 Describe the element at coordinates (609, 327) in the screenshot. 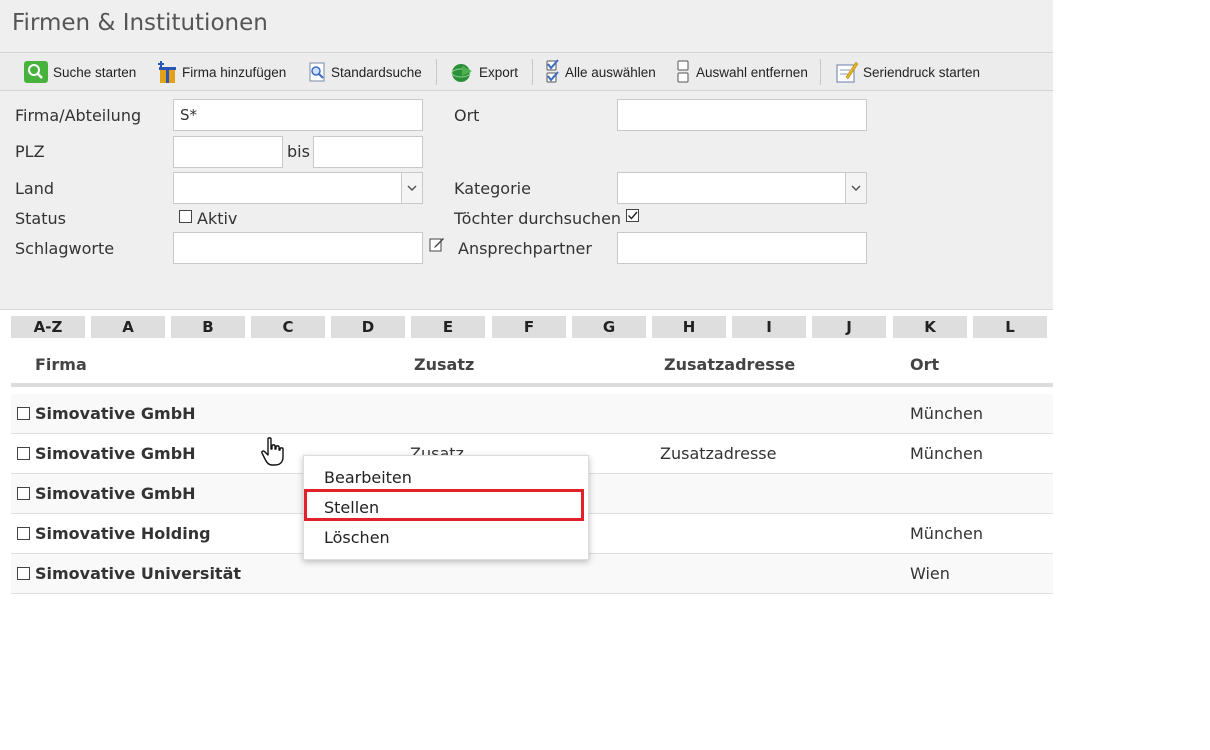

I see `letter-filter-button: G` at that location.